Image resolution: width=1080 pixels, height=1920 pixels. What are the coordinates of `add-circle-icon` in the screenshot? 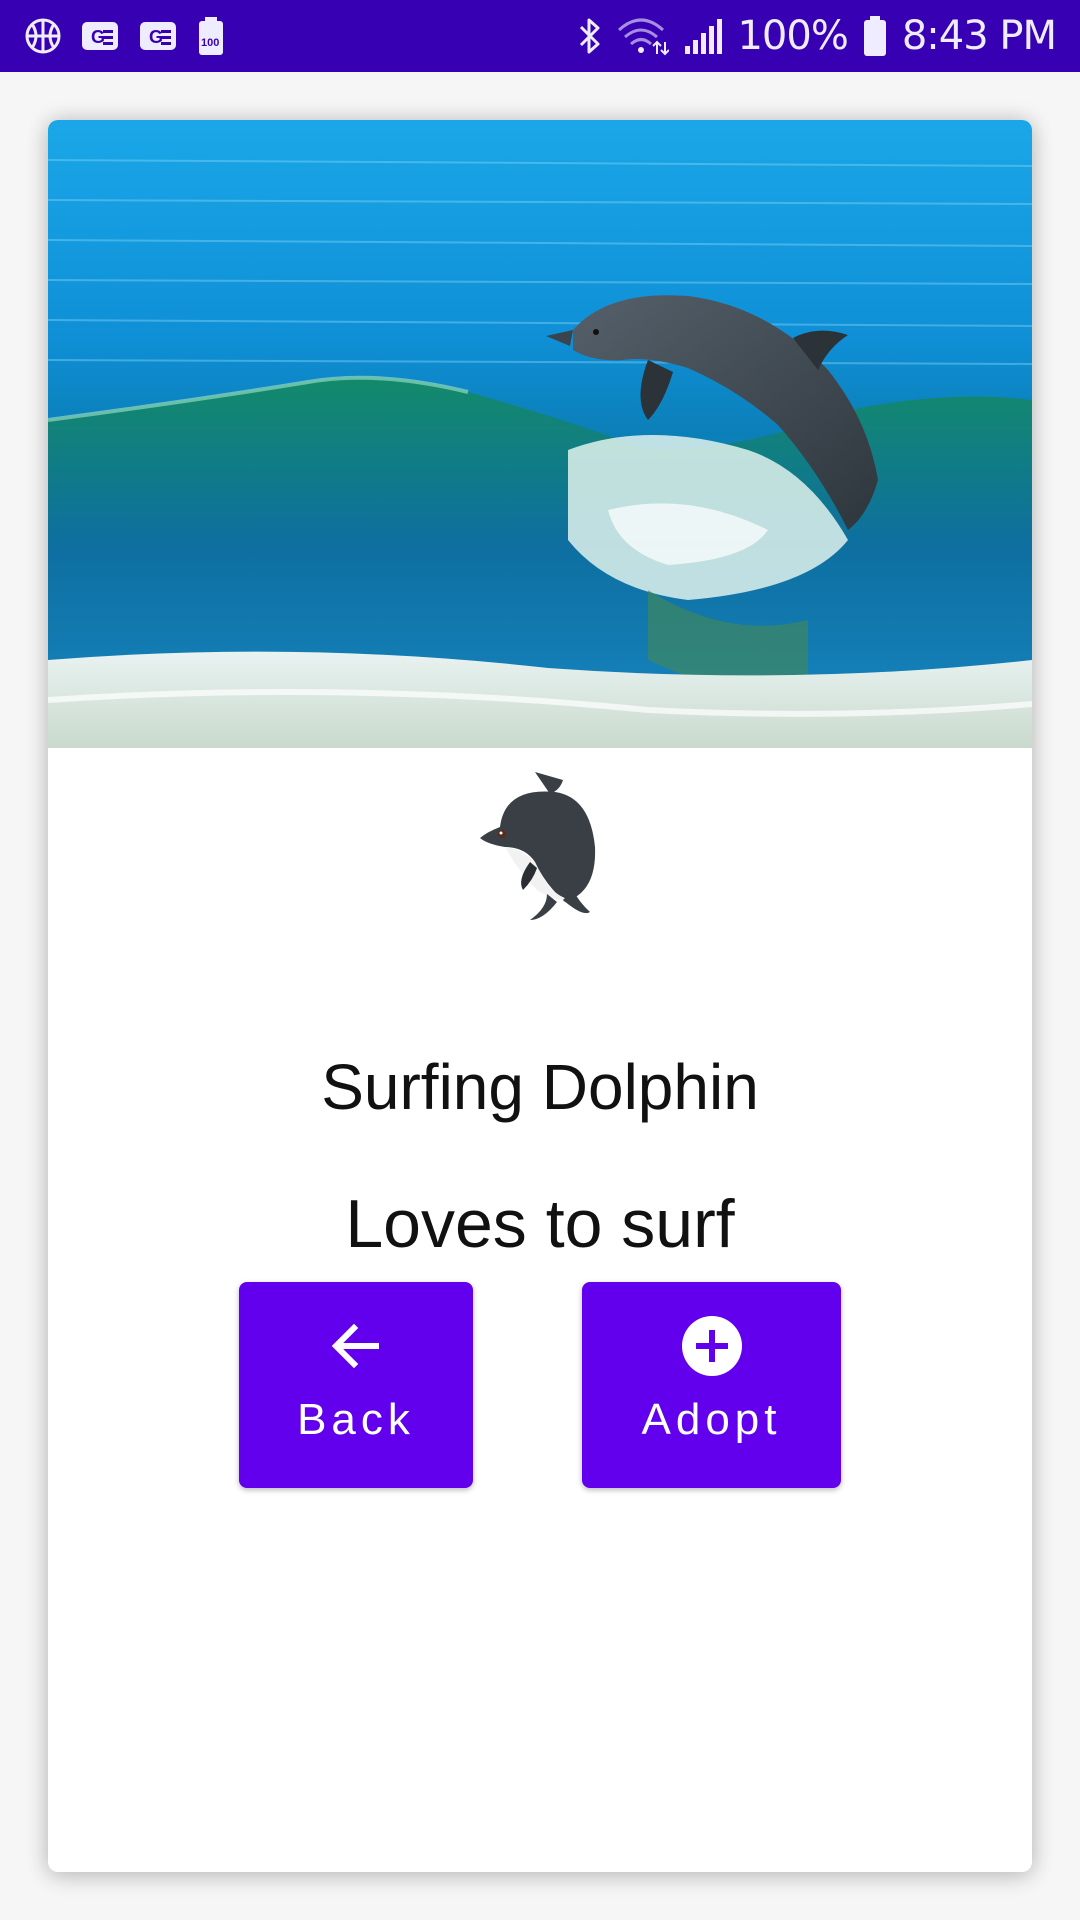 It's located at (711, 1346).